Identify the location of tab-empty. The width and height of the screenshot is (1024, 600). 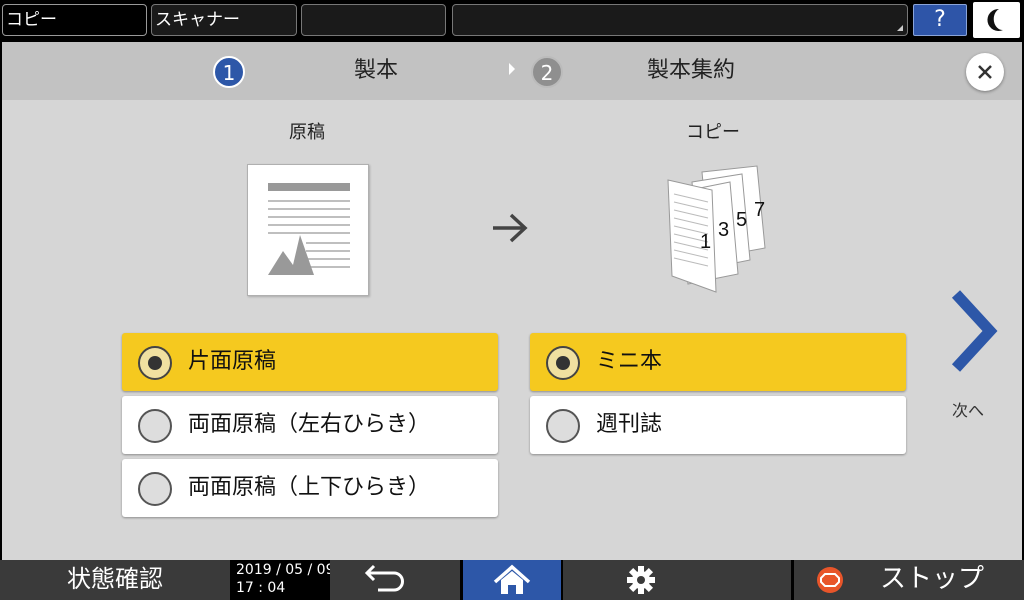
(373, 20).